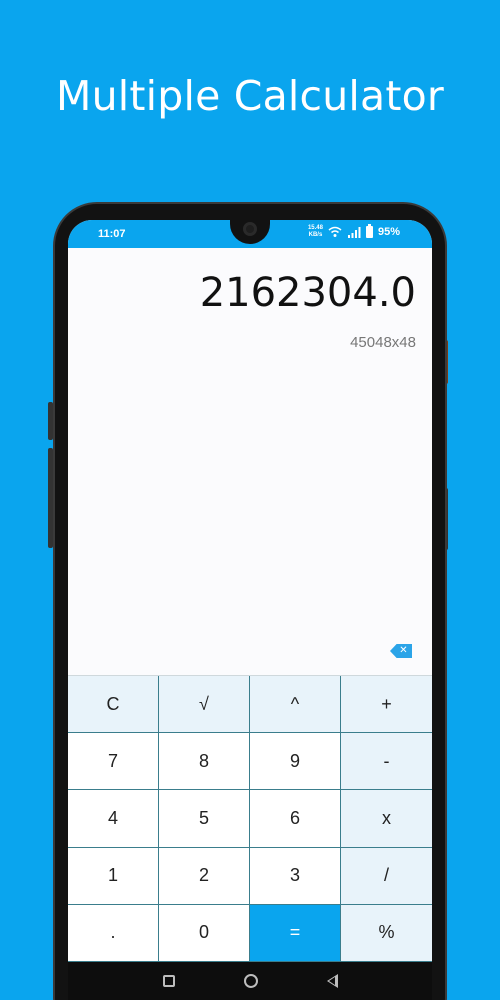 Image resolution: width=500 pixels, height=1000 pixels. I want to click on navigation-bar, so click(250, 981).